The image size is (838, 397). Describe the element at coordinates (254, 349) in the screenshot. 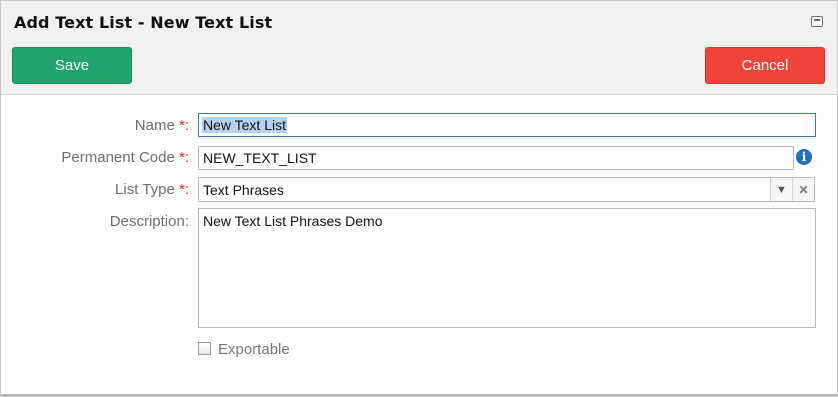

I see `exportable-label: Exportable` at that location.